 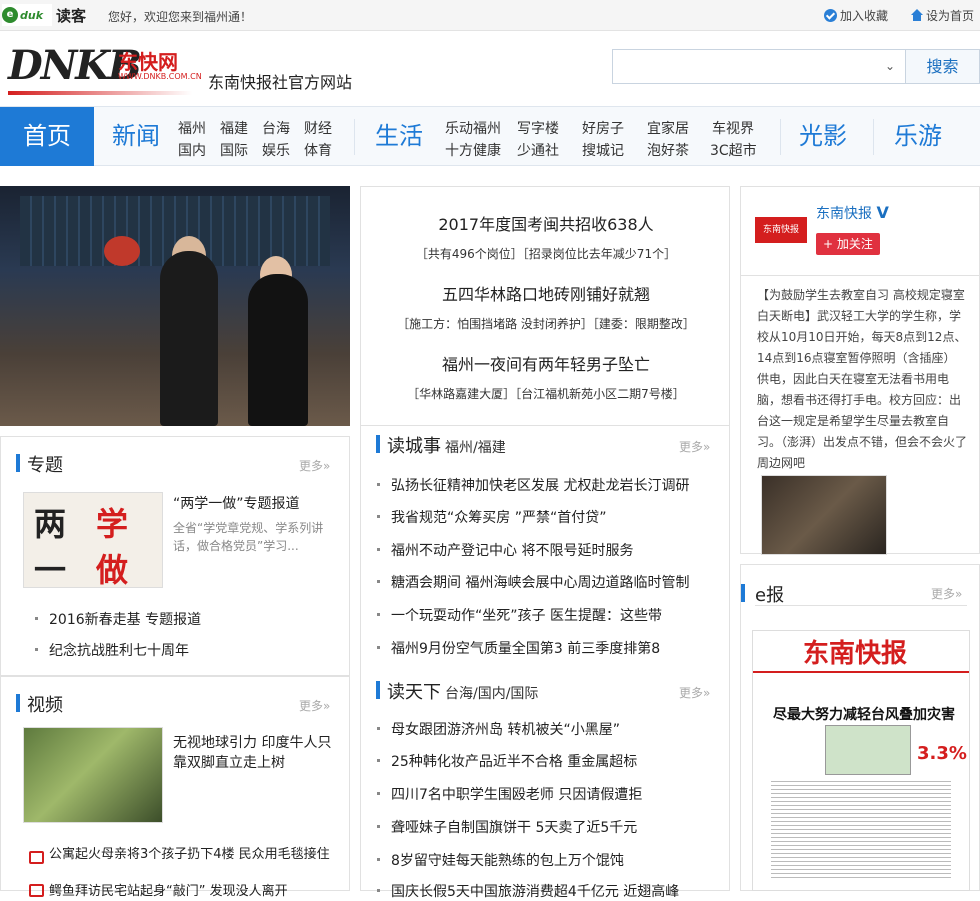 I want to click on nav-life-house: 好房子, so click(x=603, y=128).